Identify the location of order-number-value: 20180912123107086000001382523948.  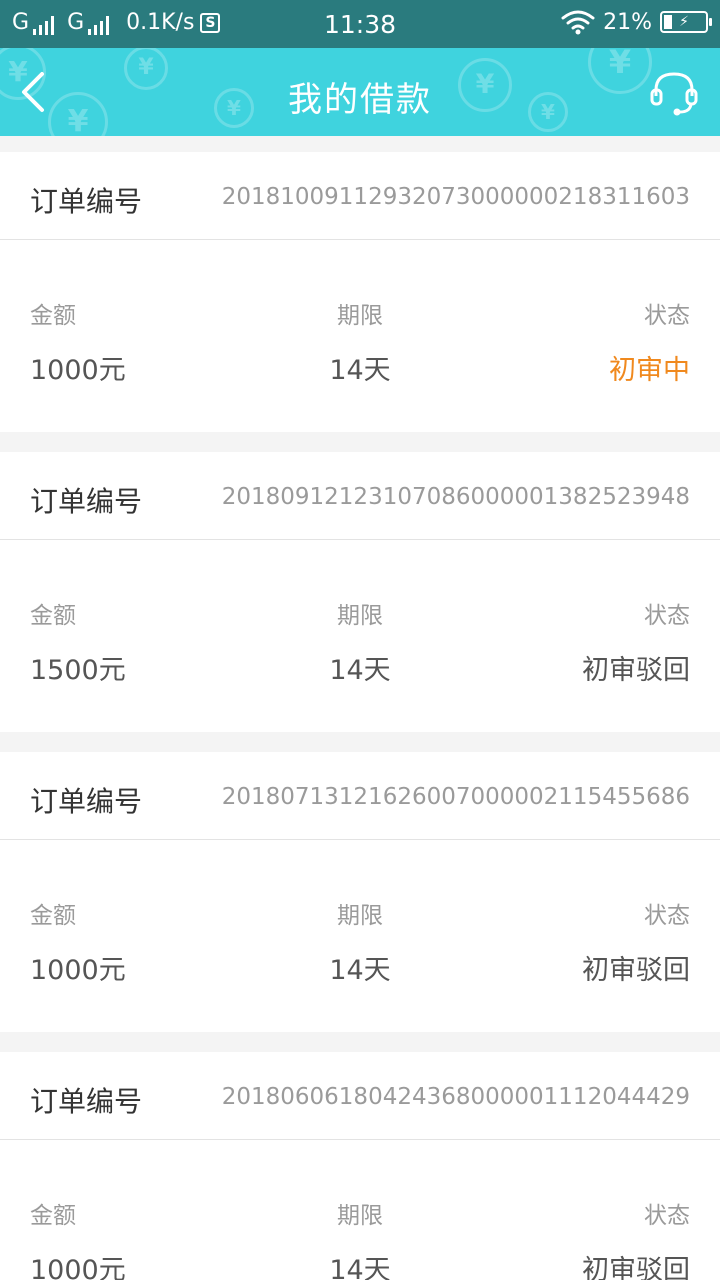
(455, 497).